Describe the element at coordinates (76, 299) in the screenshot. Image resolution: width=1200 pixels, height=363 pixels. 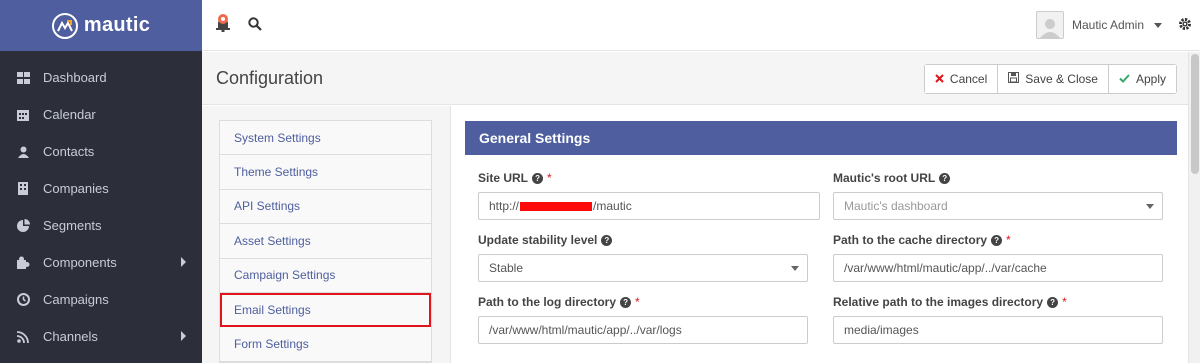
I see `sidebar-item-label: Campaigns` at that location.